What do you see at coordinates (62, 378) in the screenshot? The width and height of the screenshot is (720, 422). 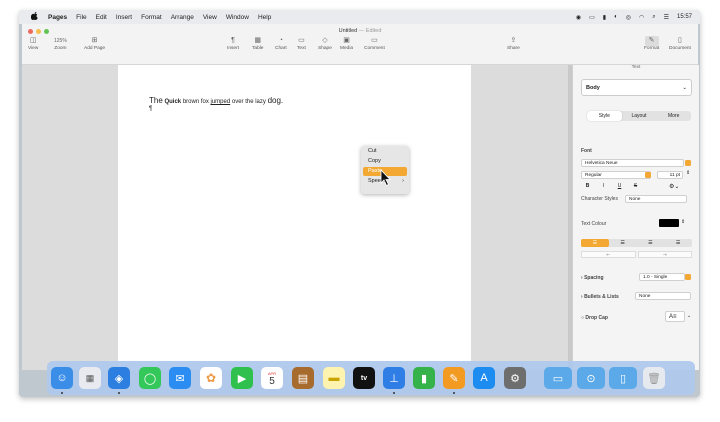 I see `finder-icon: ☺` at bounding box center [62, 378].